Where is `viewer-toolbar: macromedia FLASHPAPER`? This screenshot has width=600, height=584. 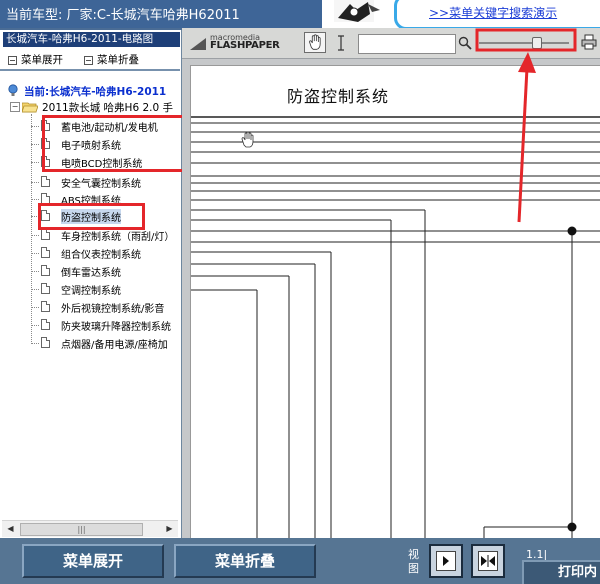
viewer-toolbar: macromedia FLASHPAPER is located at coordinates (391, 43).